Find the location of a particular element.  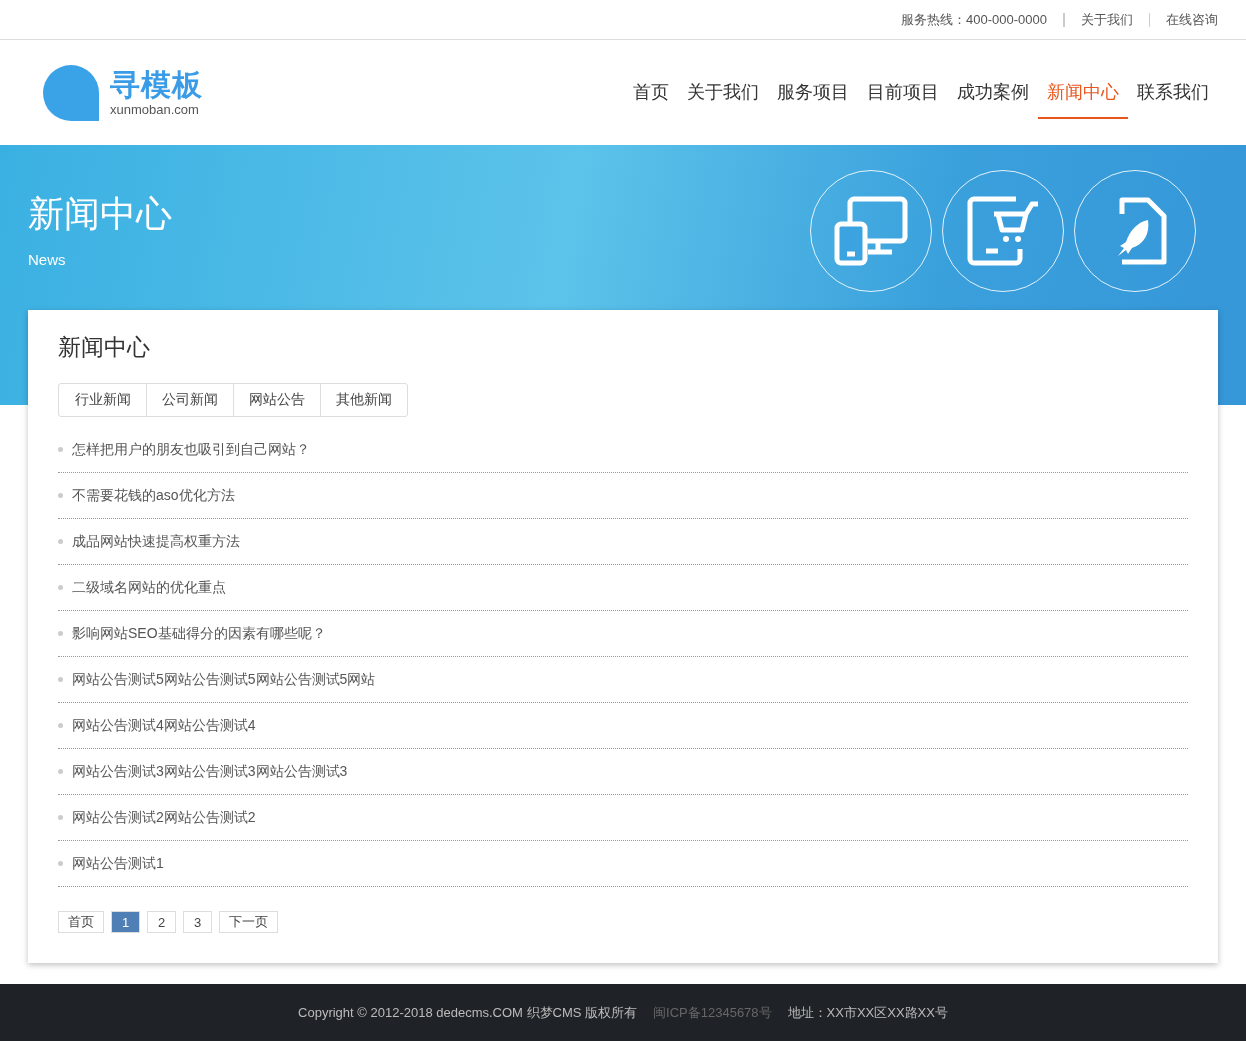

category-tab: 其他新闻 is located at coordinates (363, 400).